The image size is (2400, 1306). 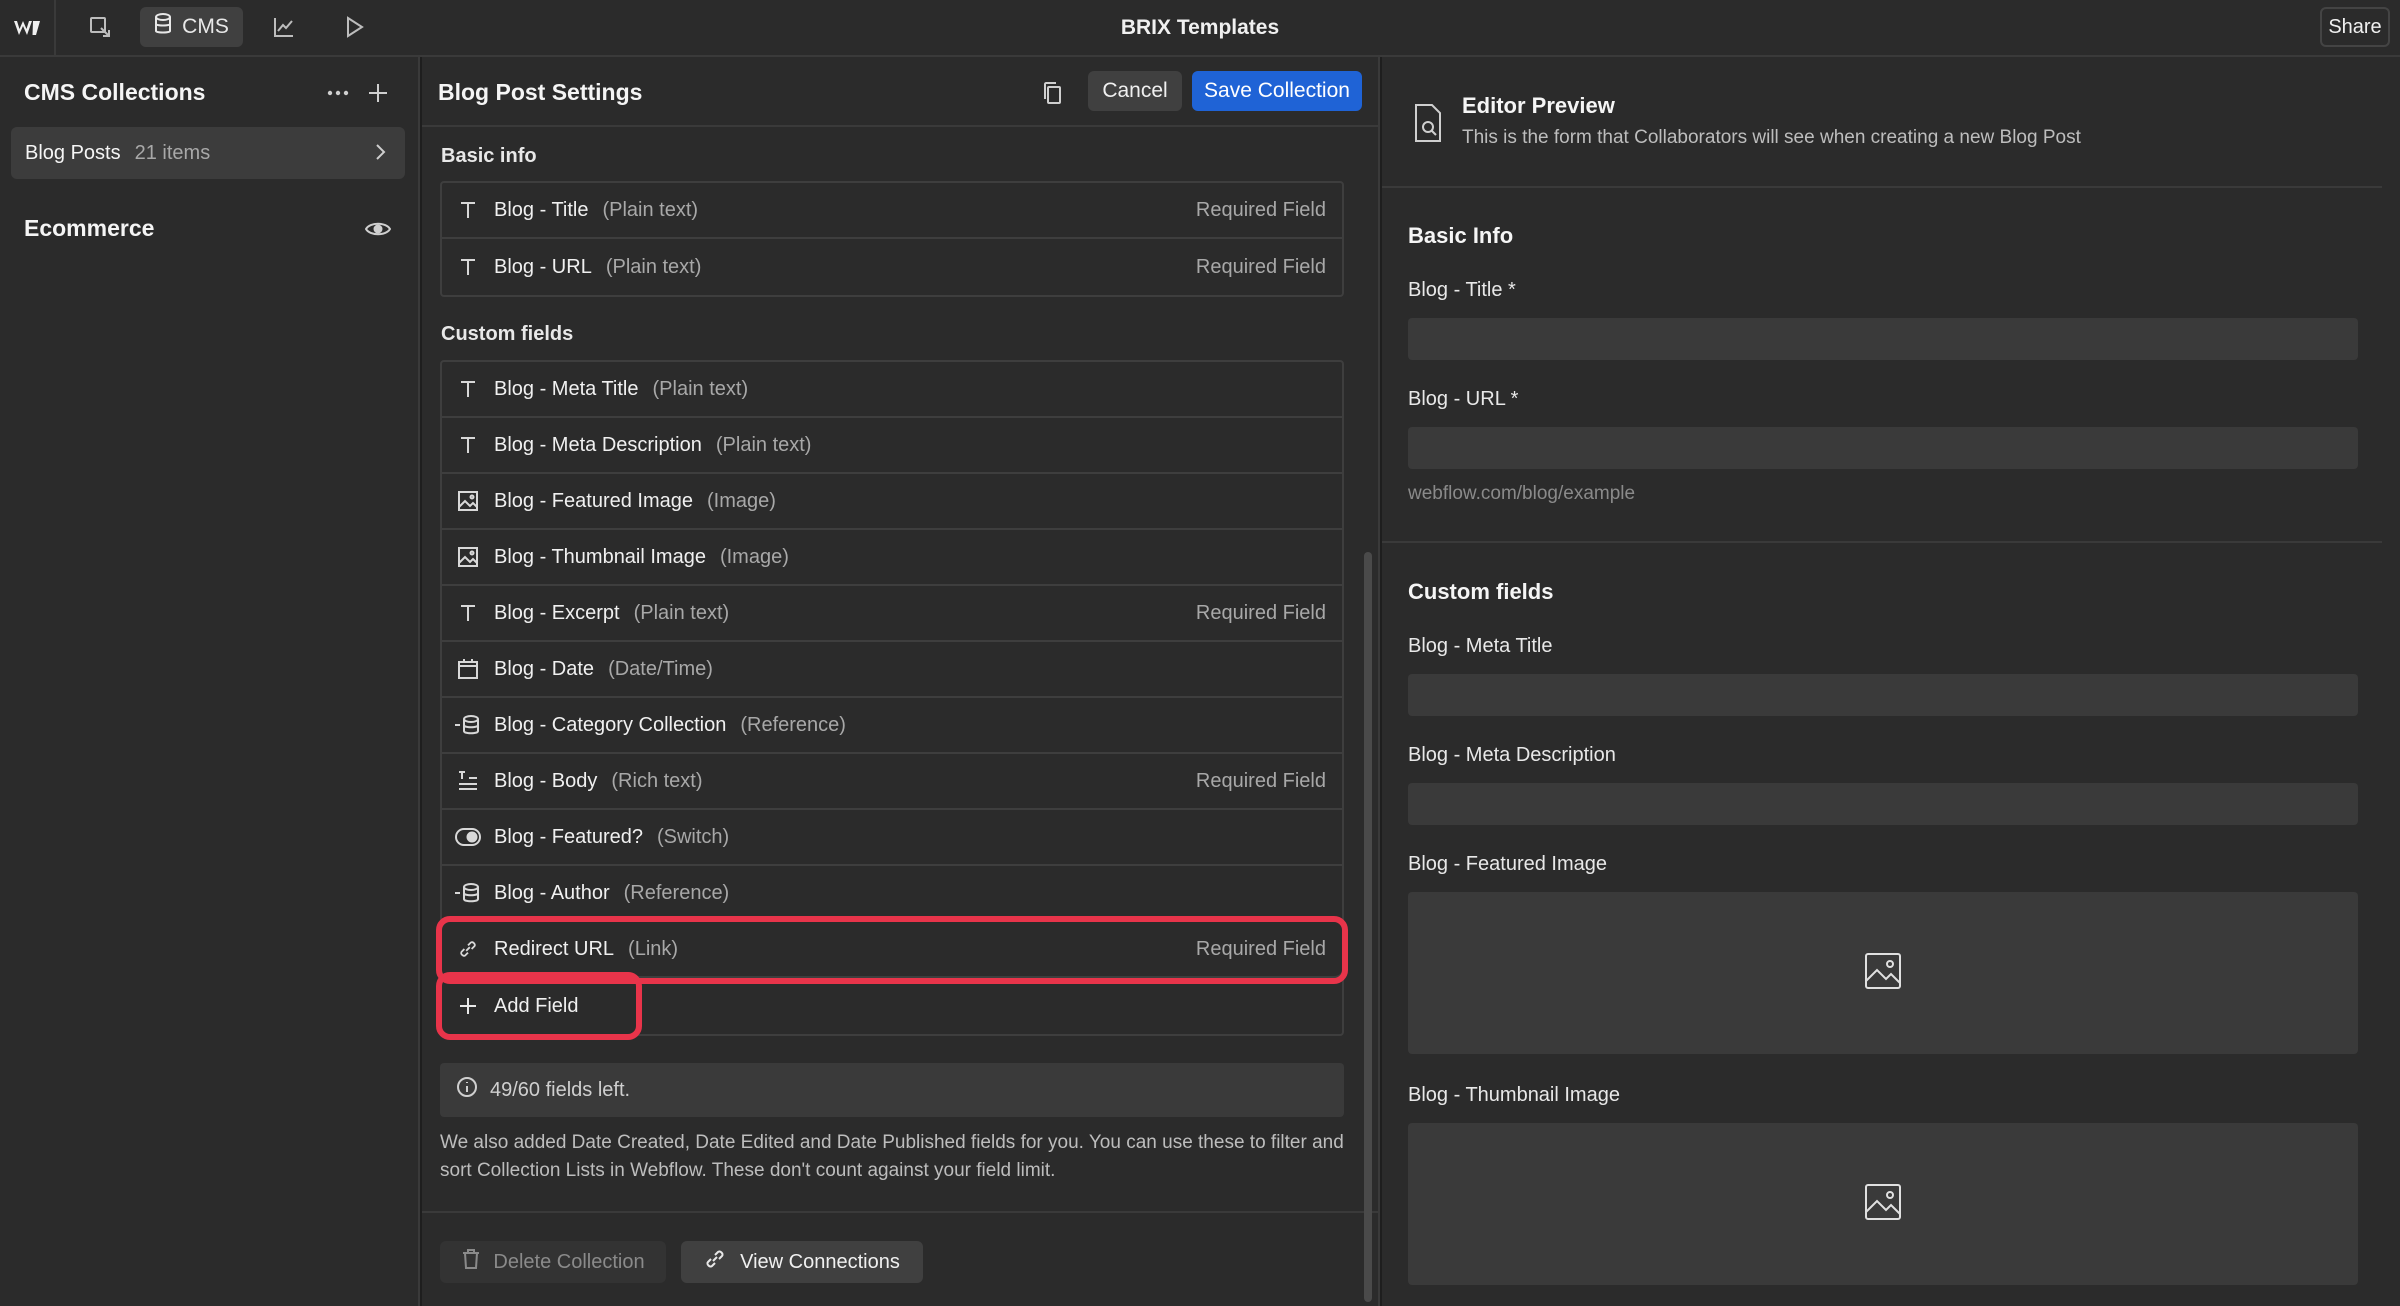 I want to click on preview-title-label: Blog - Title *, so click(x=1462, y=290).